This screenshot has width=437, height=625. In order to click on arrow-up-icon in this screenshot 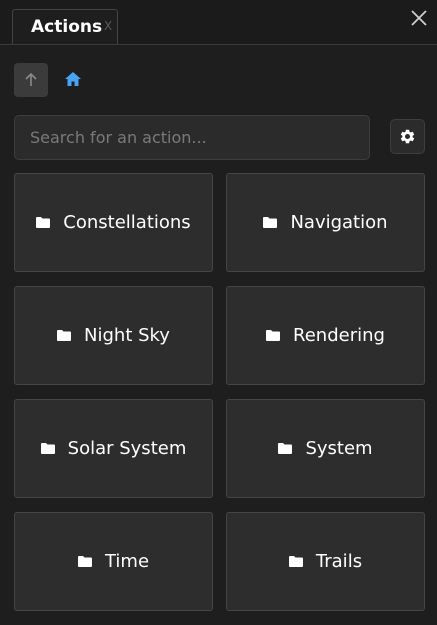, I will do `click(31, 79)`.